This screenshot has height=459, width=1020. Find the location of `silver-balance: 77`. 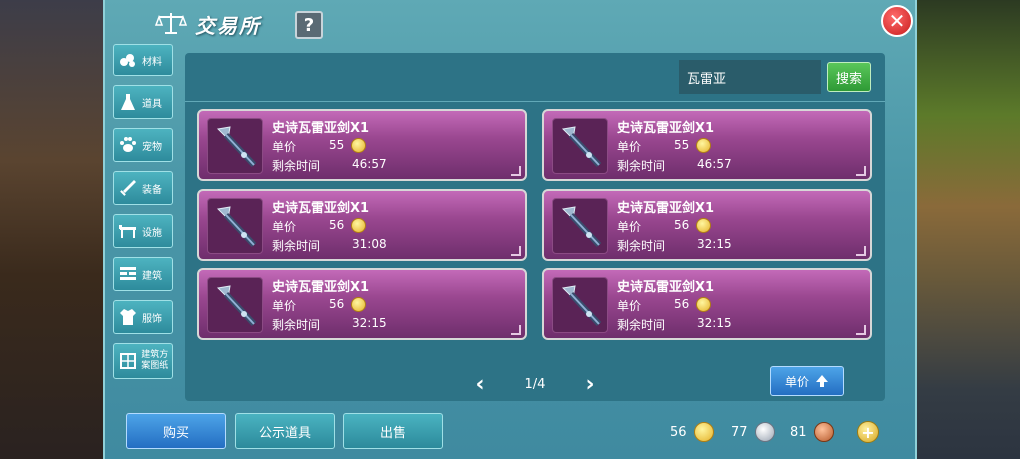

silver-balance: 77 is located at coordinates (753, 432).